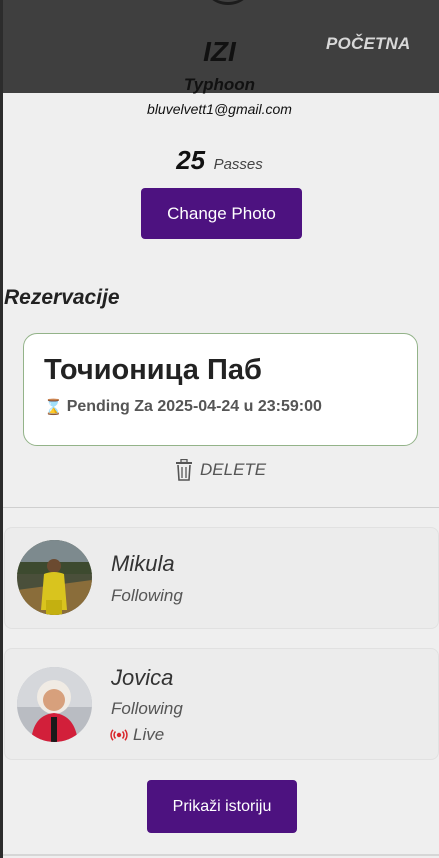 The image size is (439, 858). Describe the element at coordinates (219, 51) in the screenshot. I see `app-title: IZI` at that location.